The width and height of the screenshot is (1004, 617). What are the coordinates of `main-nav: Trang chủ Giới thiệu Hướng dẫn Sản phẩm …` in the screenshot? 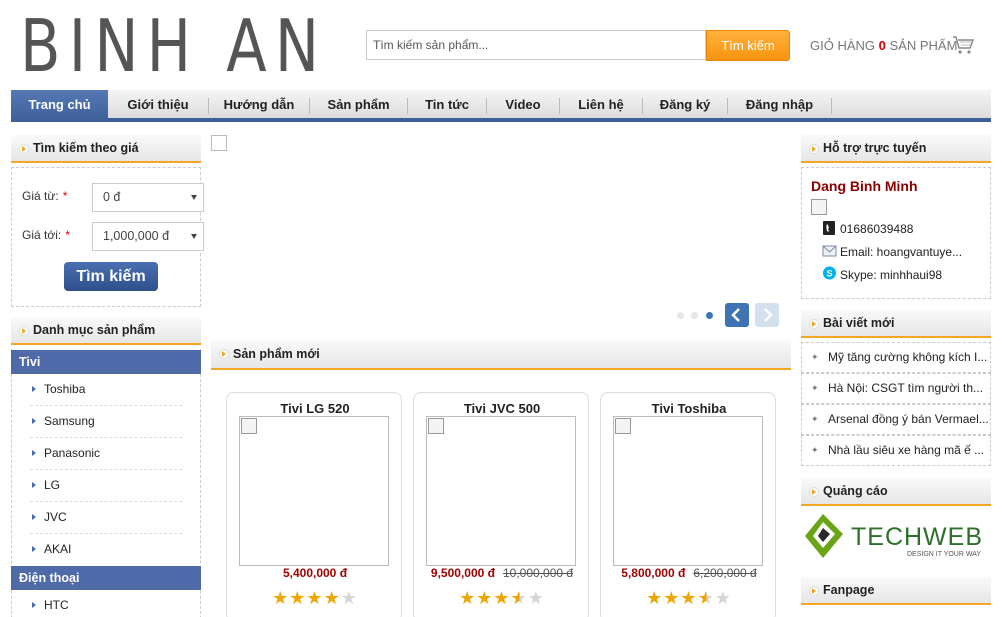 It's located at (501, 106).